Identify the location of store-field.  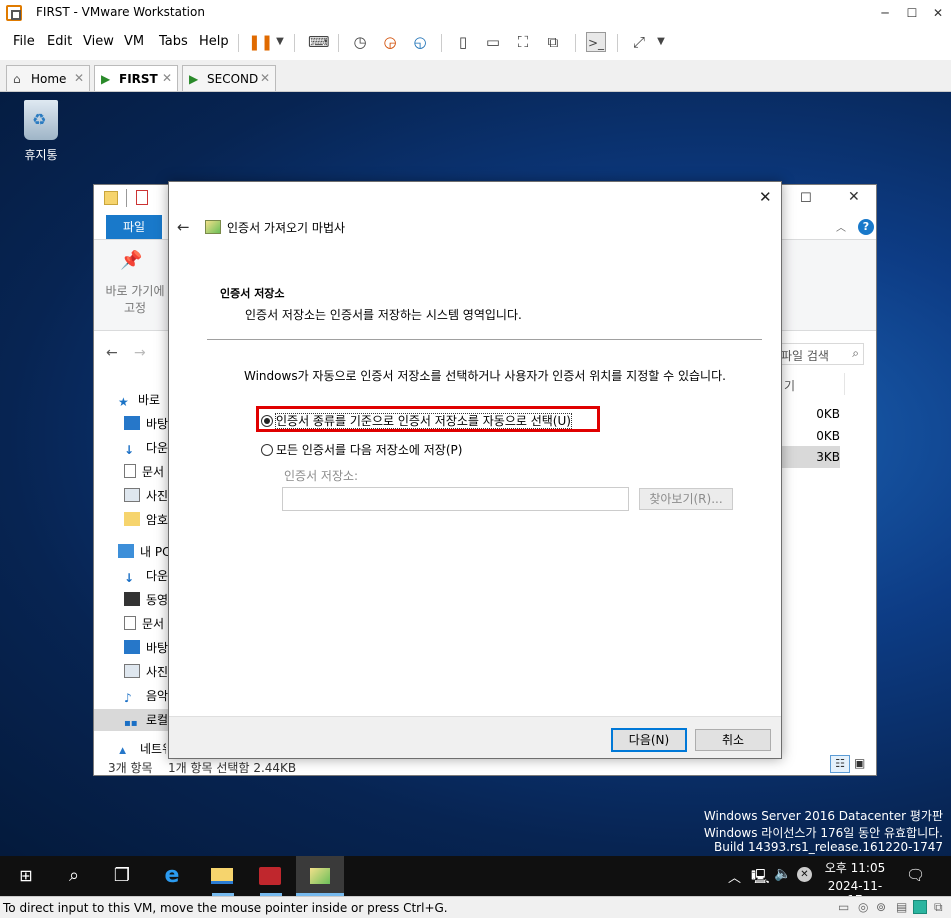
(455, 499).